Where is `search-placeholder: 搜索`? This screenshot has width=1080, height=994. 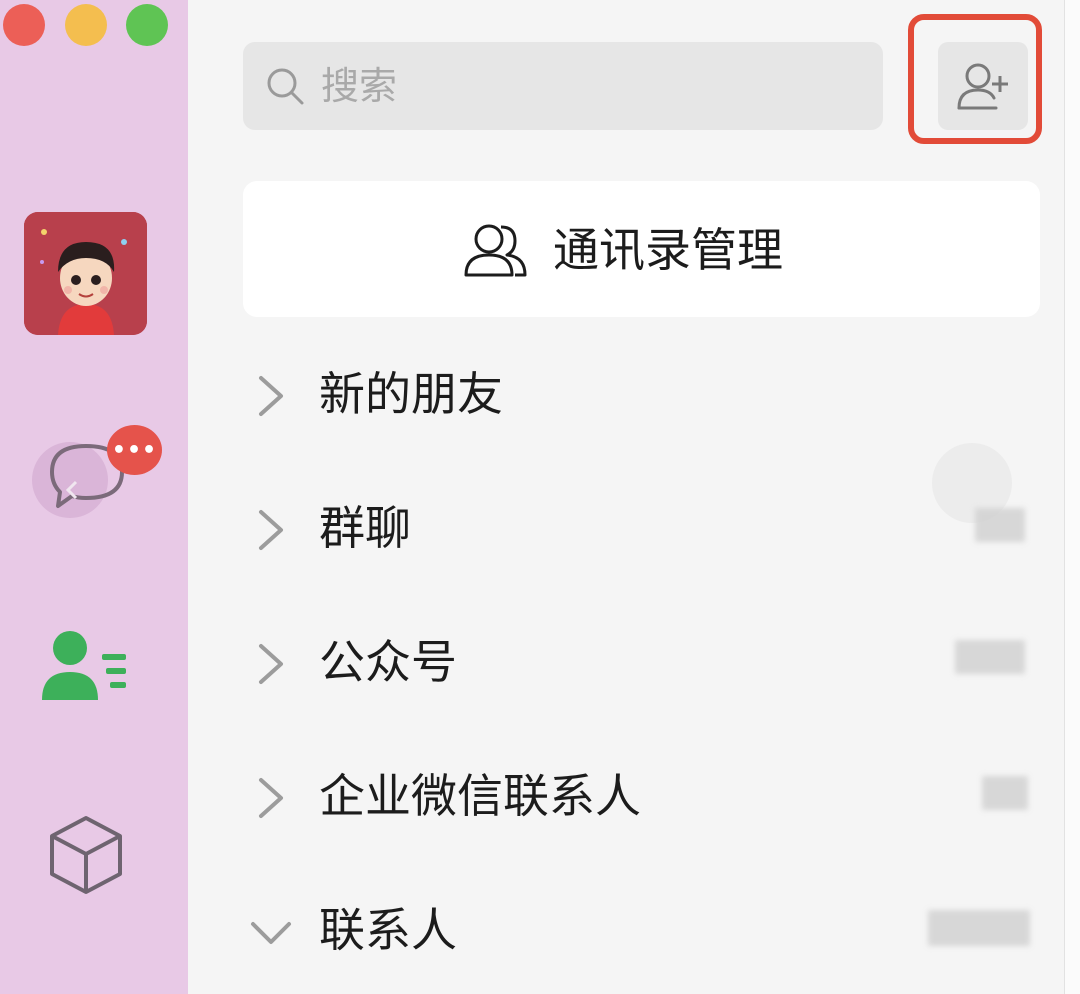
search-placeholder: 搜索 is located at coordinates (359, 86).